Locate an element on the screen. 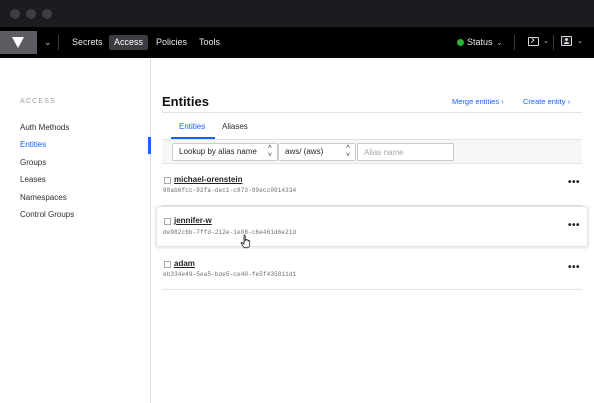  entity-name-link: michael-orenstein is located at coordinates (208, 179).